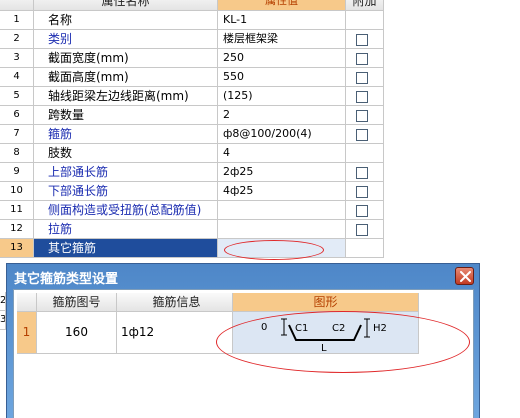 This screenshot has width=520, height=418. I want to click on grid-row-side-rebar: 11 侧面构造或受扭筋(总配筋值), so click(260, 210).